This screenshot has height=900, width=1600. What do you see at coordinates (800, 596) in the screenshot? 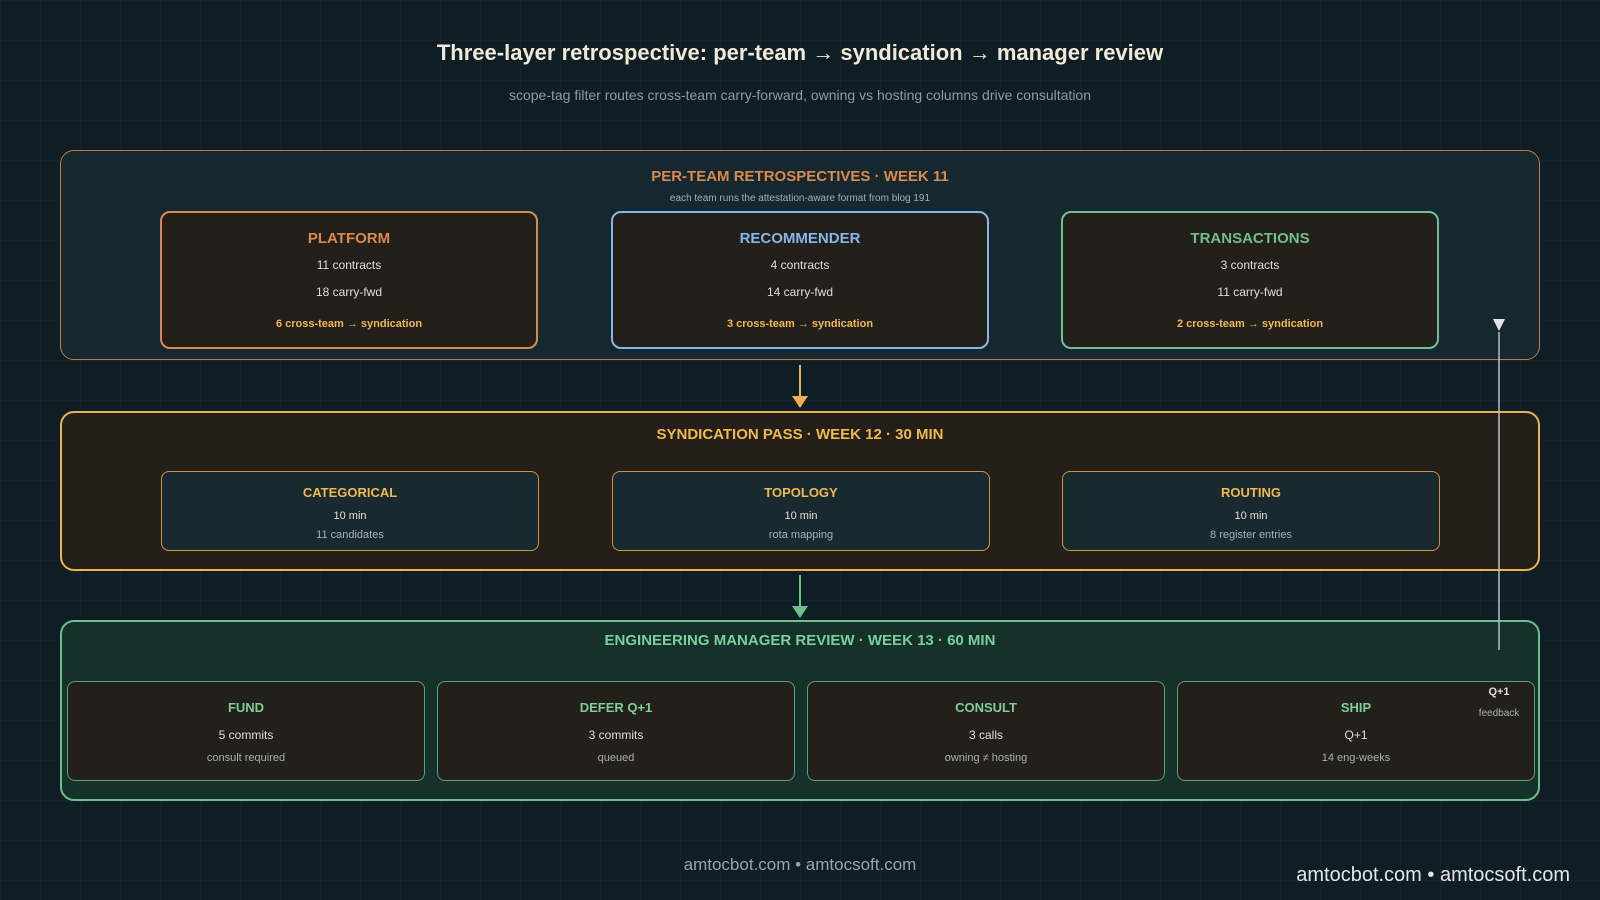
I see `arrow-syndication-to-manager` at bounding box center [800, 596].